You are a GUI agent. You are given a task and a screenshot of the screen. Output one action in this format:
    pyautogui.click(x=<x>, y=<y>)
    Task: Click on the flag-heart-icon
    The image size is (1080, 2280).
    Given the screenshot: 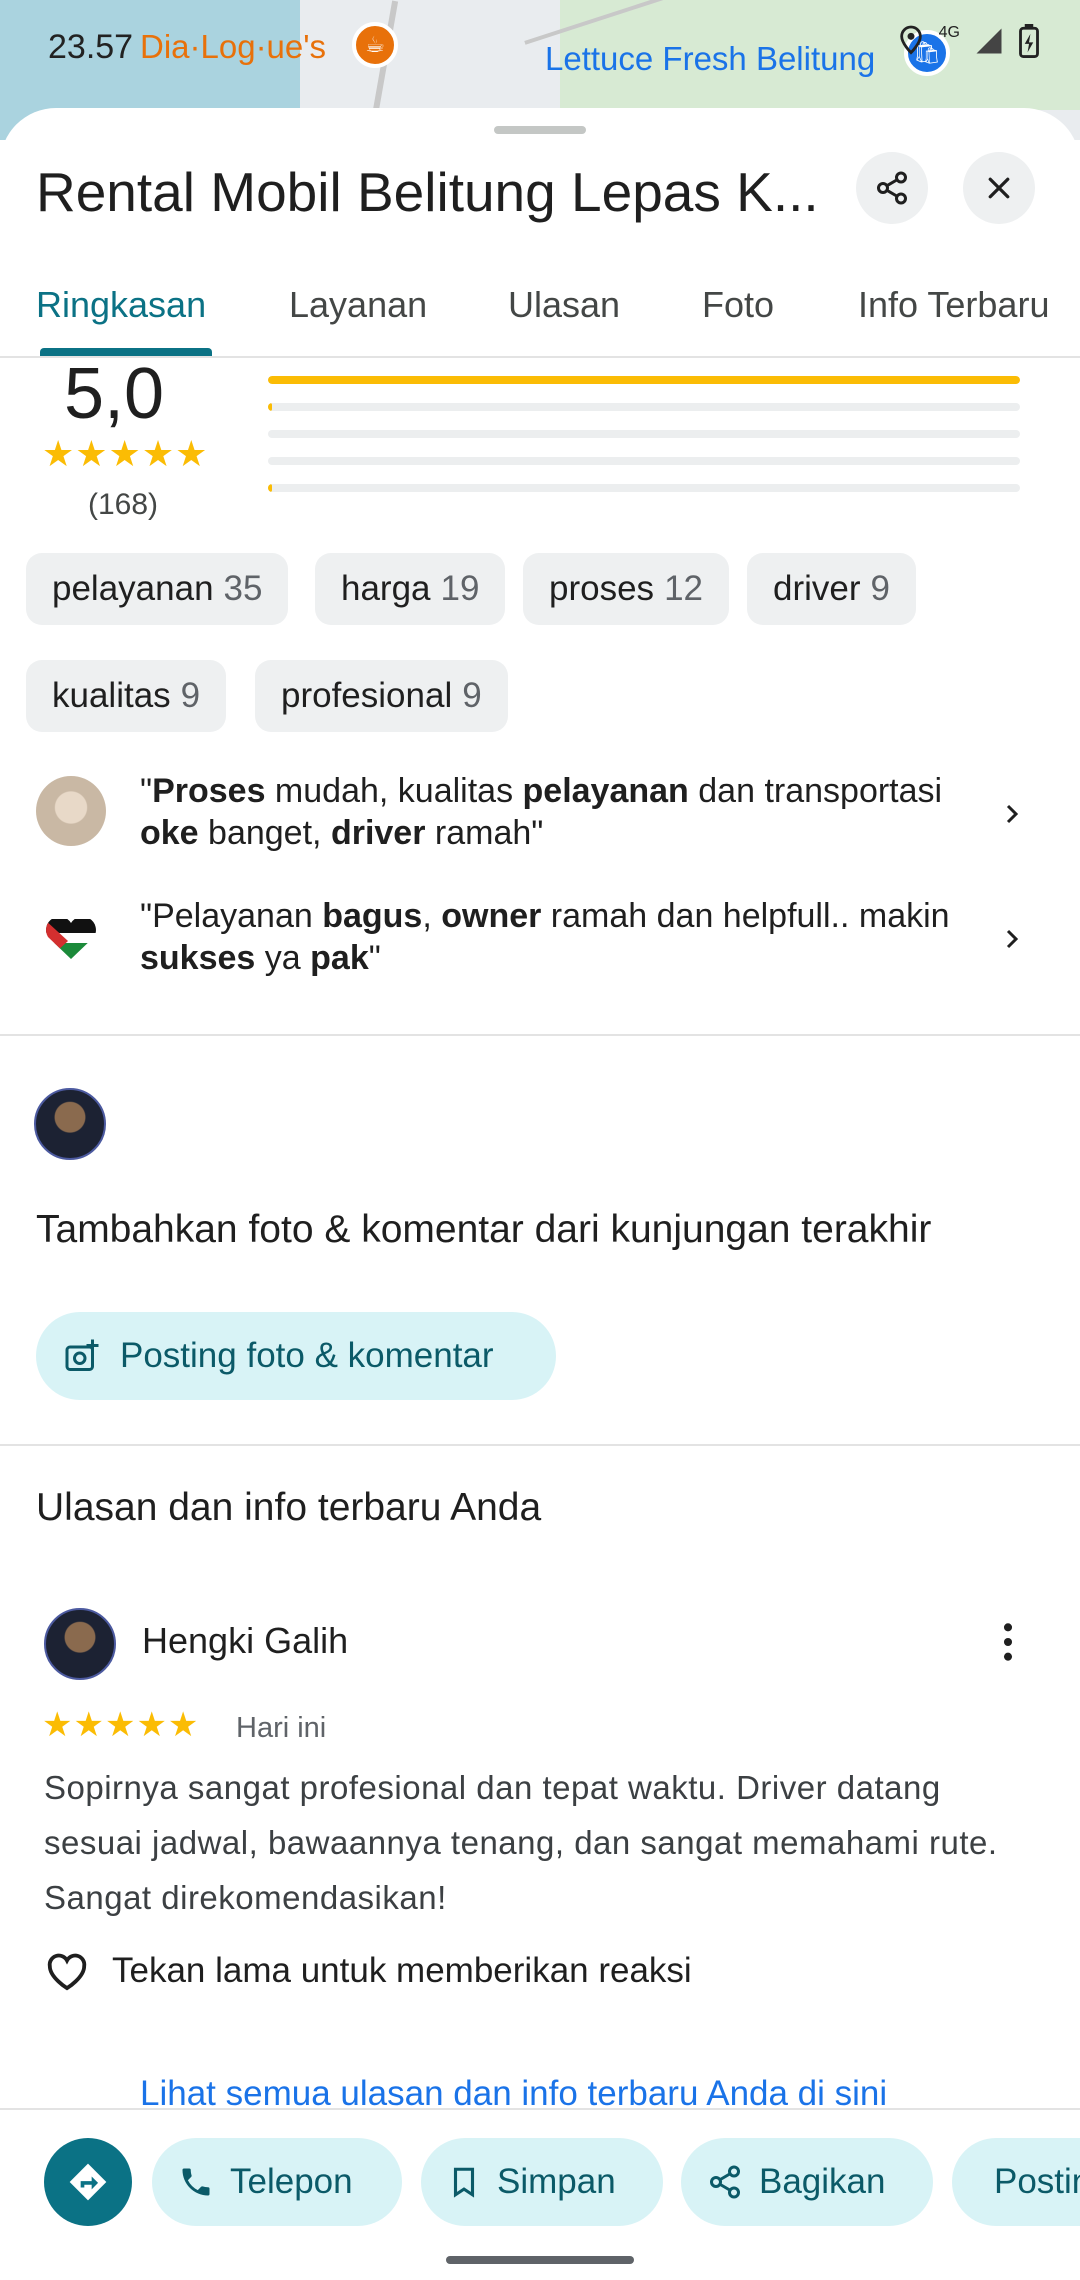 What is the action you would take?
    pyautogui.click(x=71, y=939)
    